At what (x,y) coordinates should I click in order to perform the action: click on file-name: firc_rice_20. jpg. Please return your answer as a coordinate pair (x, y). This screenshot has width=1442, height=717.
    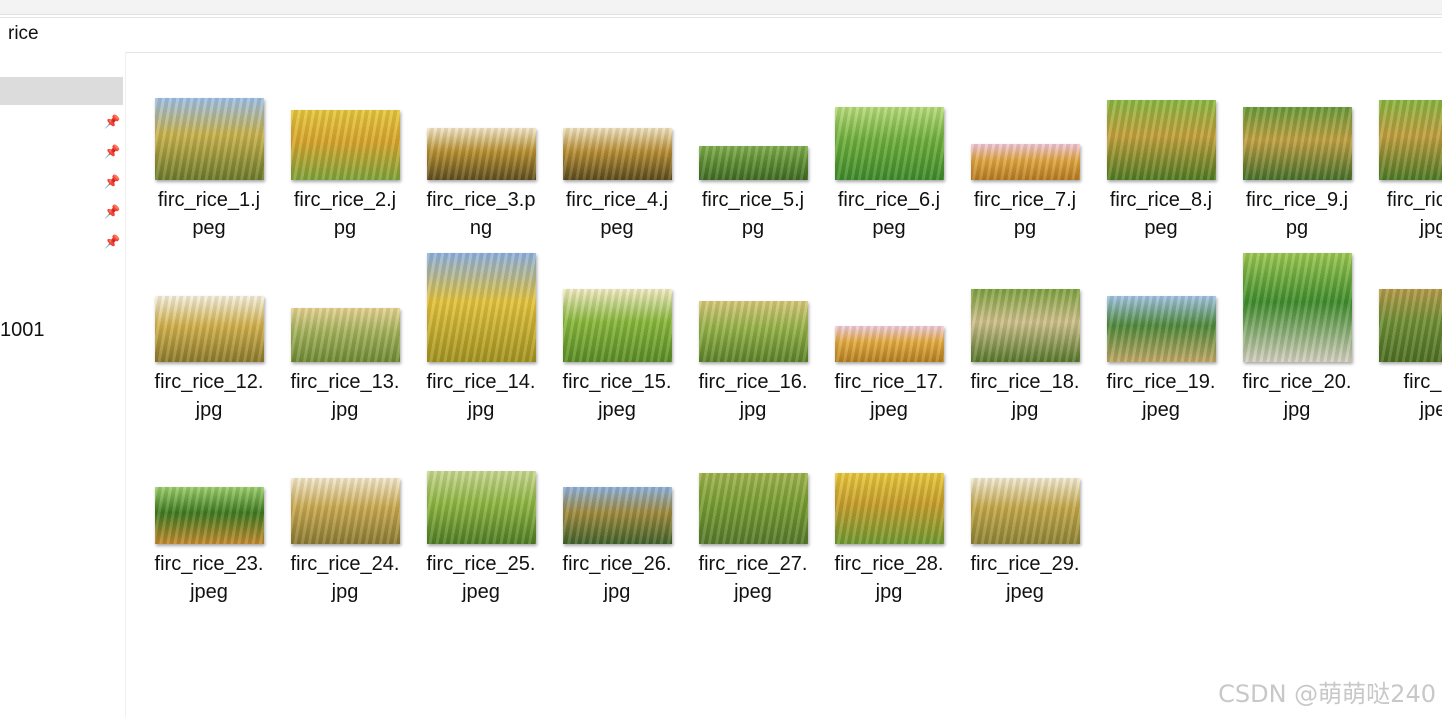
    Looking at the image, I should click on (1297, 396).